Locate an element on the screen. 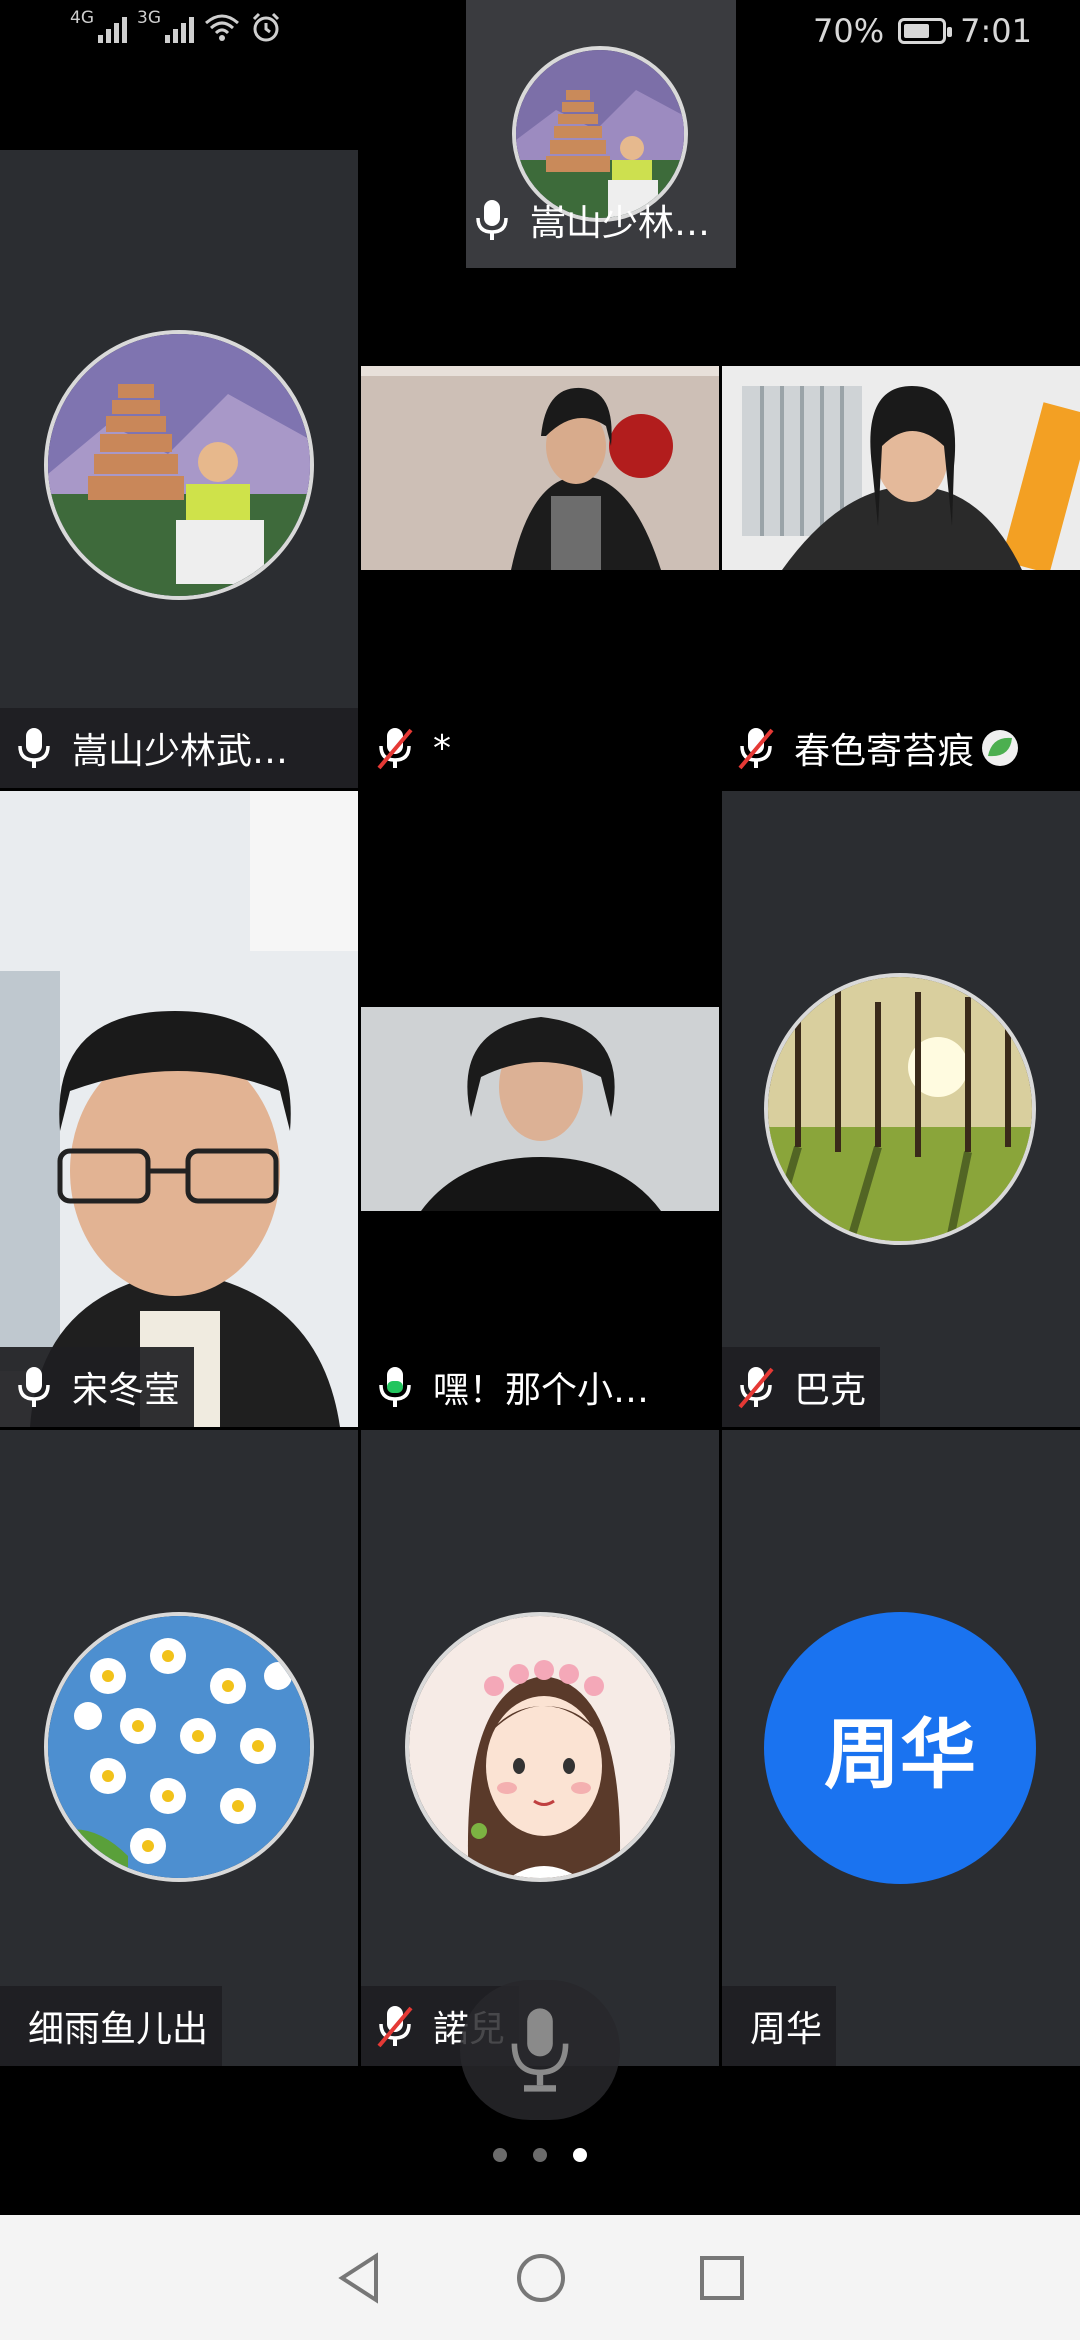 This screenshot has height=2340, width=1080. participant-tile-9: 周华 周华 is located at coordinates (901, 1748).